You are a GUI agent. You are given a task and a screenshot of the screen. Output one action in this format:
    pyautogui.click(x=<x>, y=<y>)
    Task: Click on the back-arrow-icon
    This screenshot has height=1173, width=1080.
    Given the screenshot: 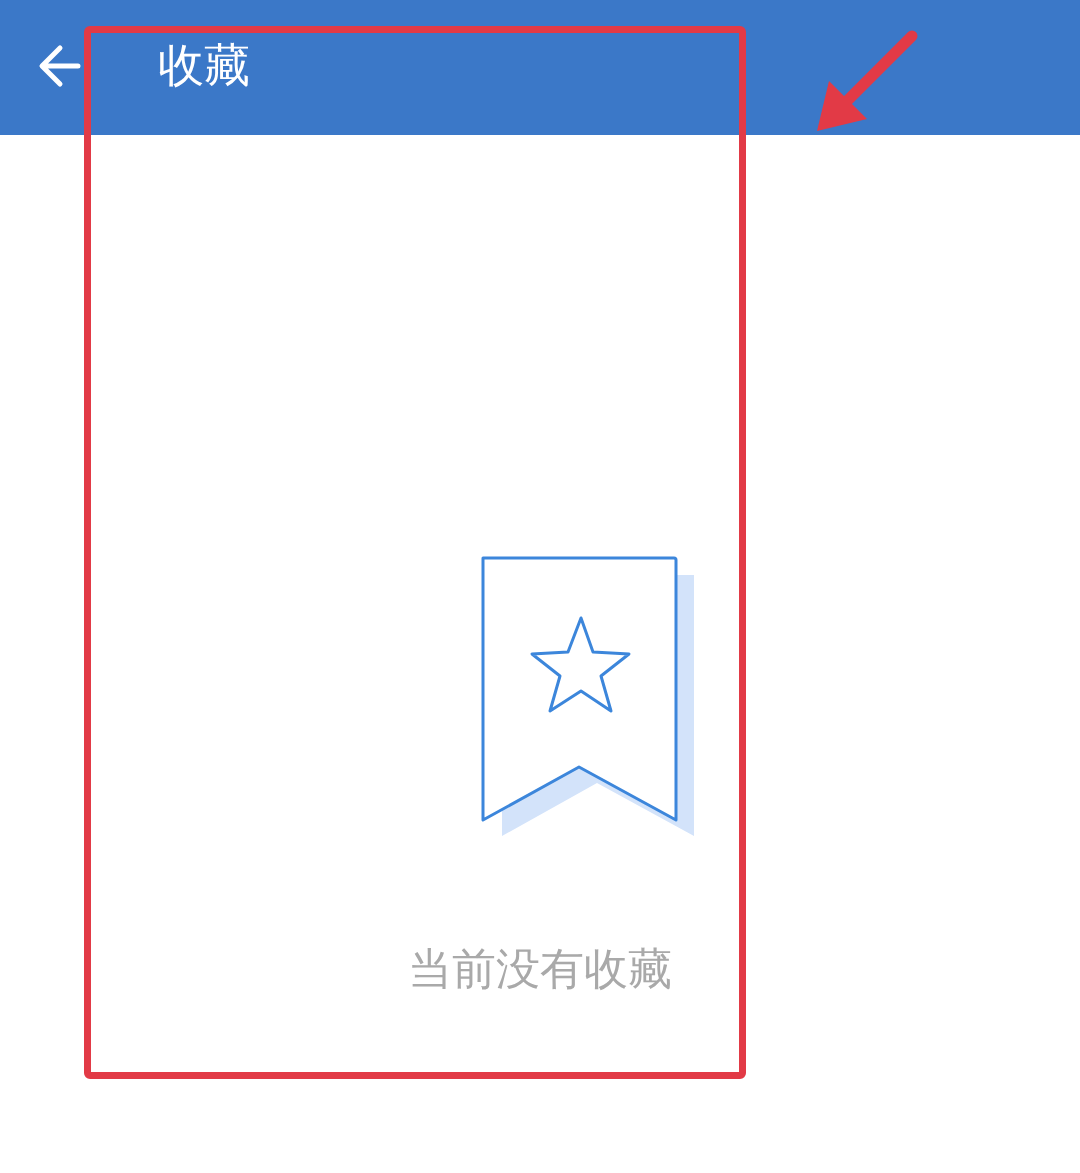 What is the action you would take?
    pyautogui.click(x=60, y=65)
    